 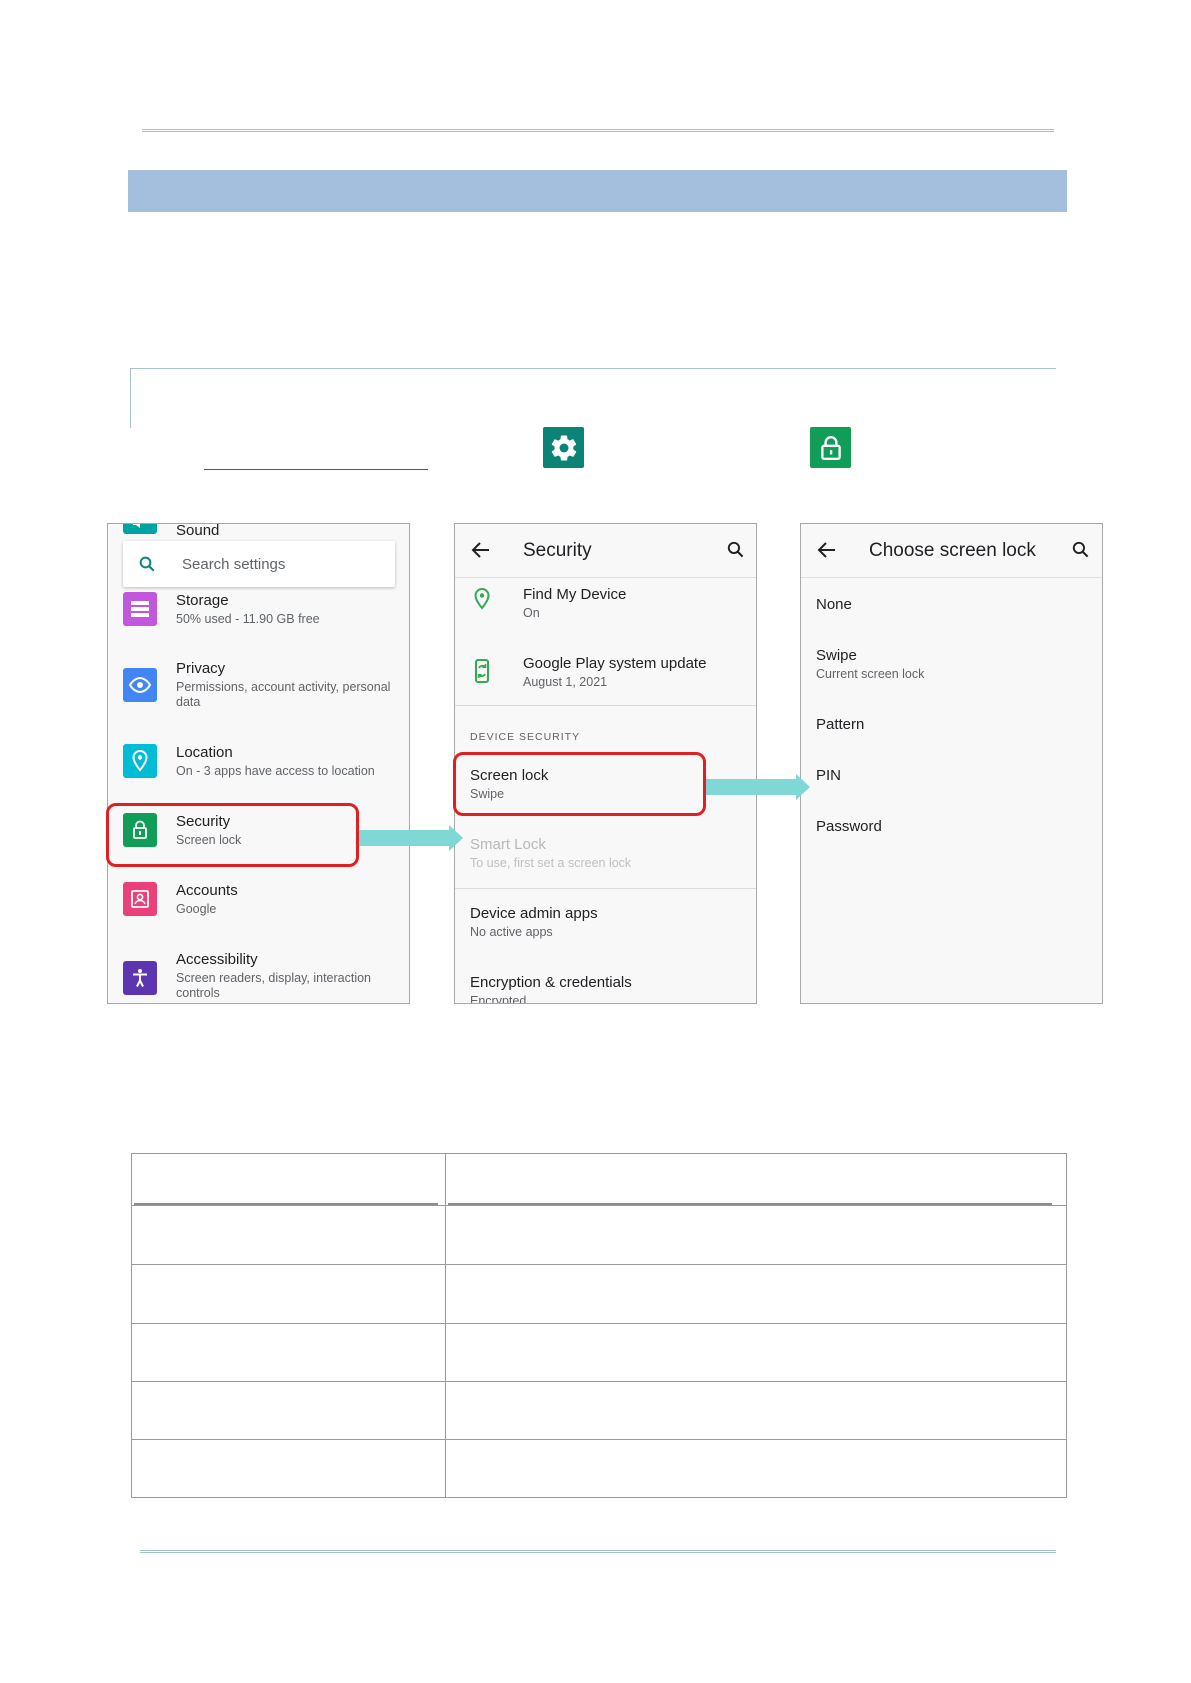 I want to click on security-title: Security, so click(x=557, y=550).